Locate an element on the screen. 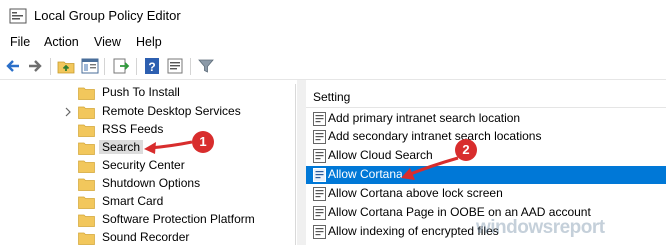 The height and width of the screenshot is (245, 666). setting-label: Add primary intranet search location is located at coordinates (424, 118).